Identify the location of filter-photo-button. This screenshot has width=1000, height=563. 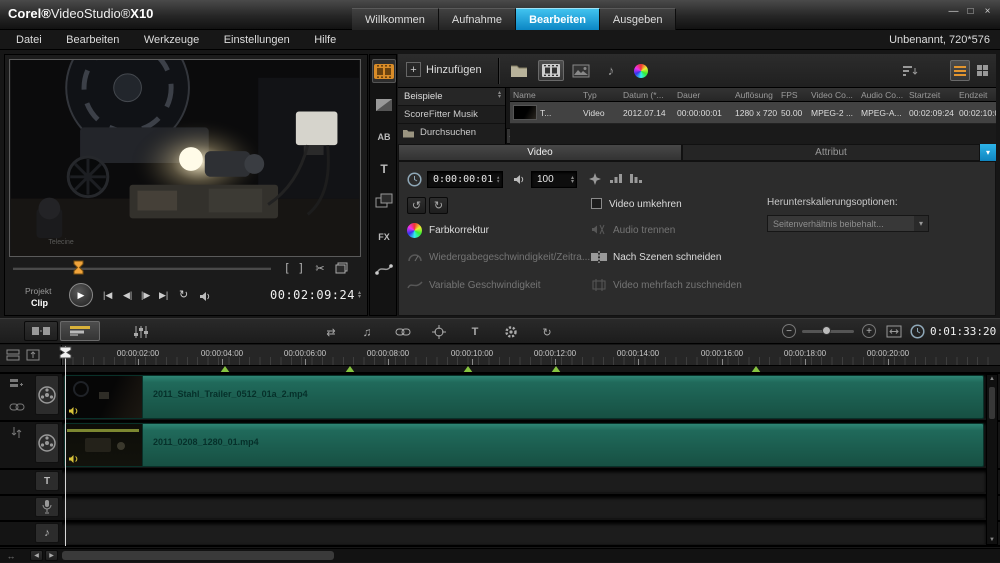
(581, 70).